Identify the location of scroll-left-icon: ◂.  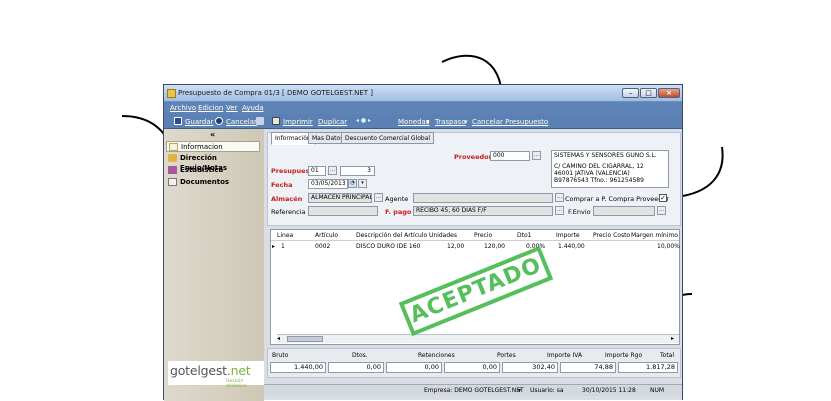
(278, 339).